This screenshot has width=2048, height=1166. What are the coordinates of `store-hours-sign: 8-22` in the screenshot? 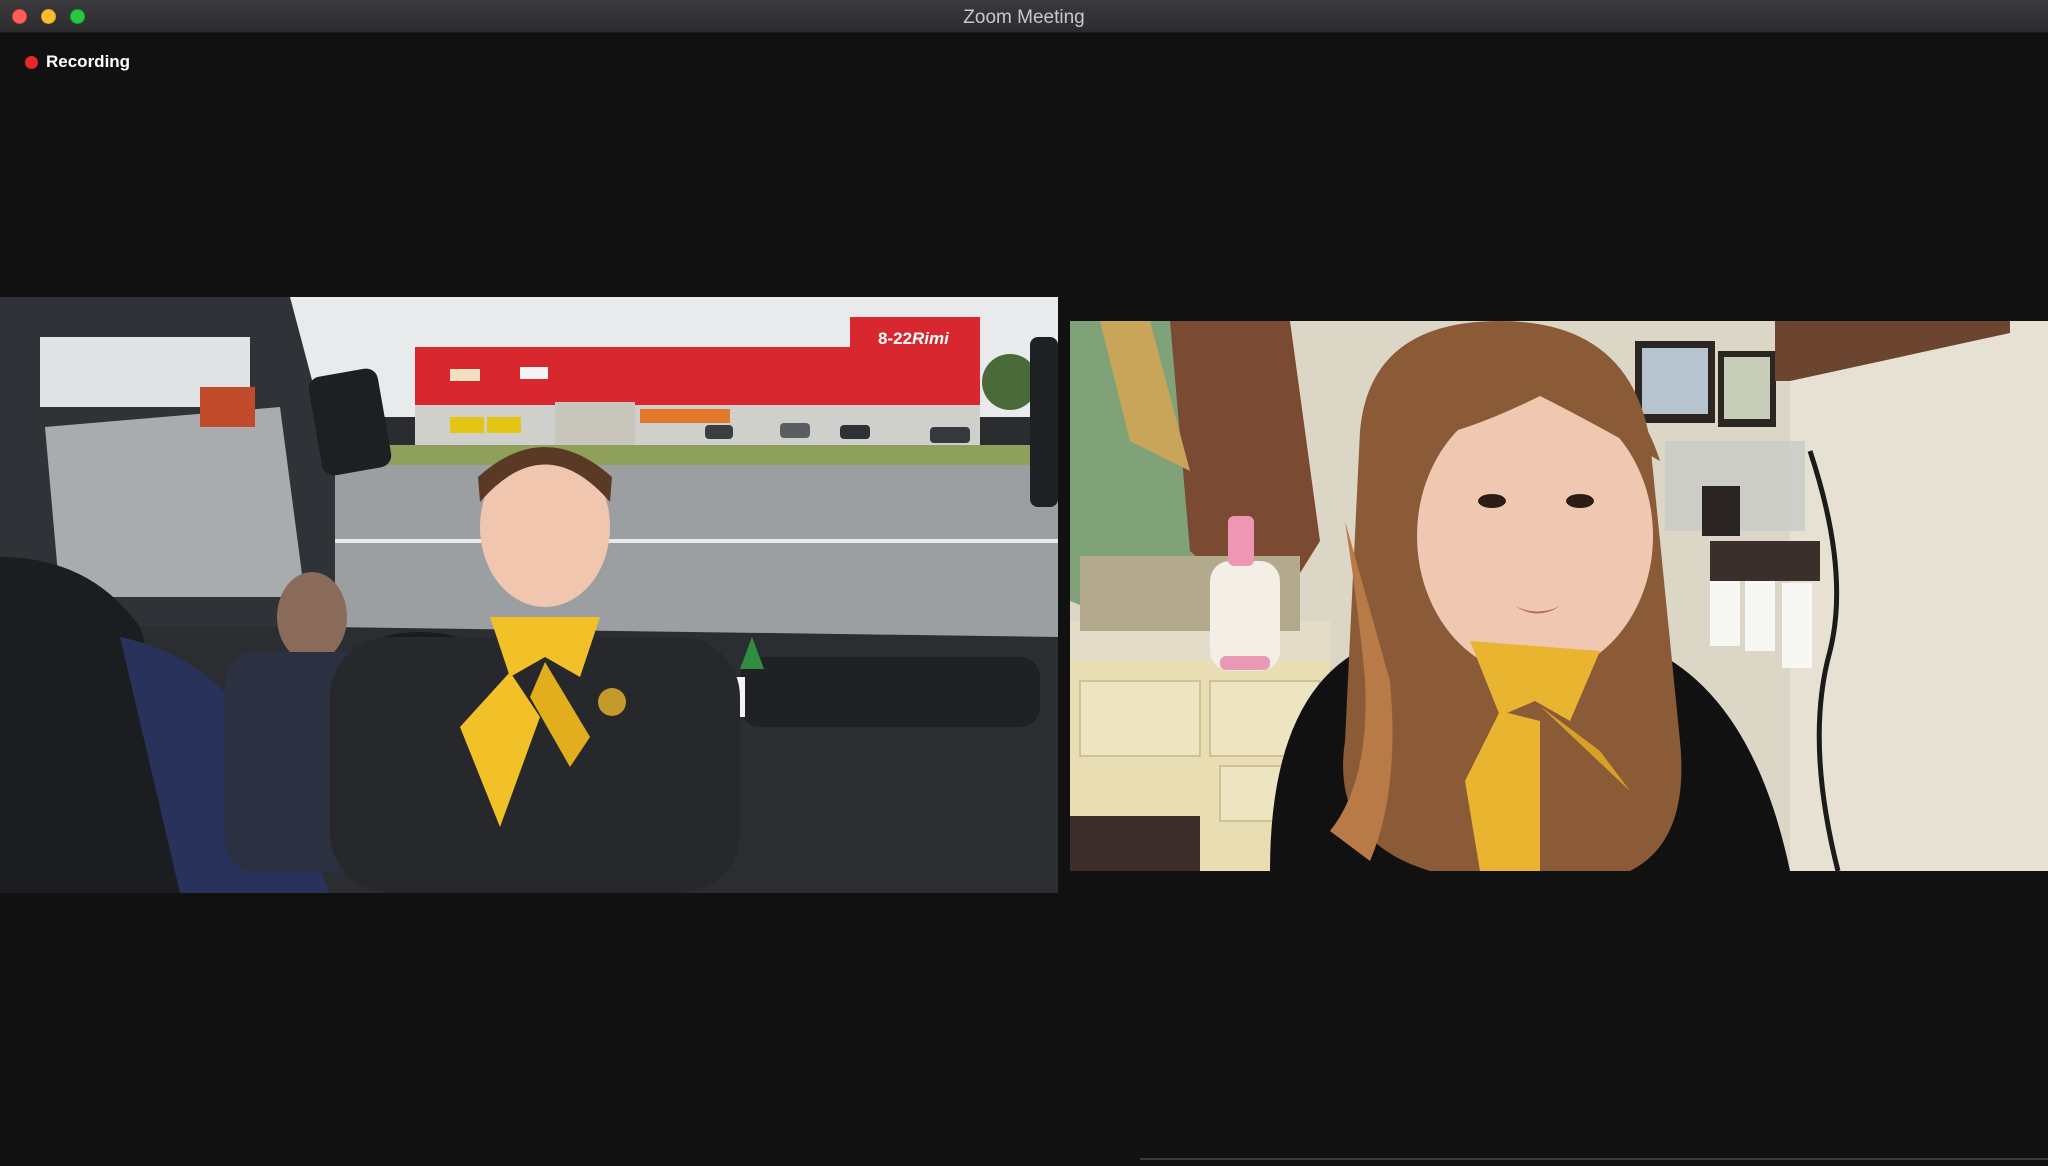 It's located at (895, 338).